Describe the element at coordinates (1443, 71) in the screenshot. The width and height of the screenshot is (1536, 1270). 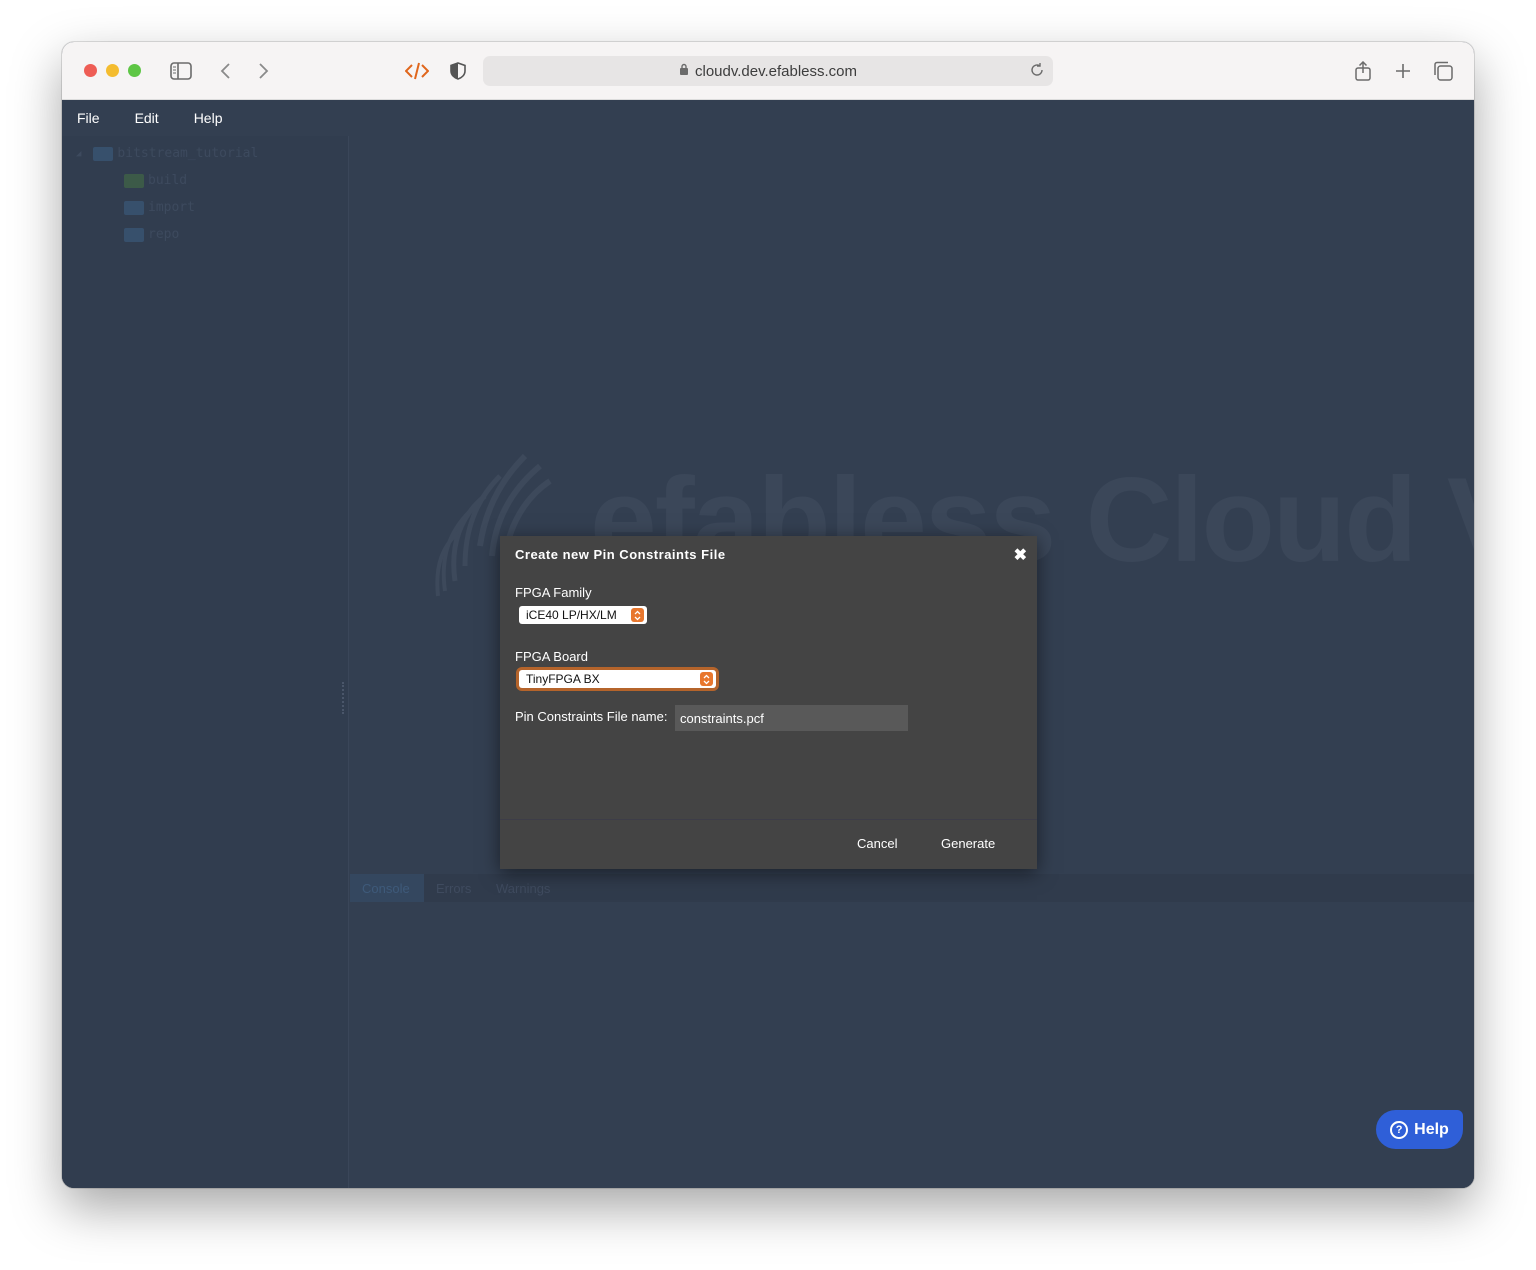
I see `tabs-overview-icon` at that location.